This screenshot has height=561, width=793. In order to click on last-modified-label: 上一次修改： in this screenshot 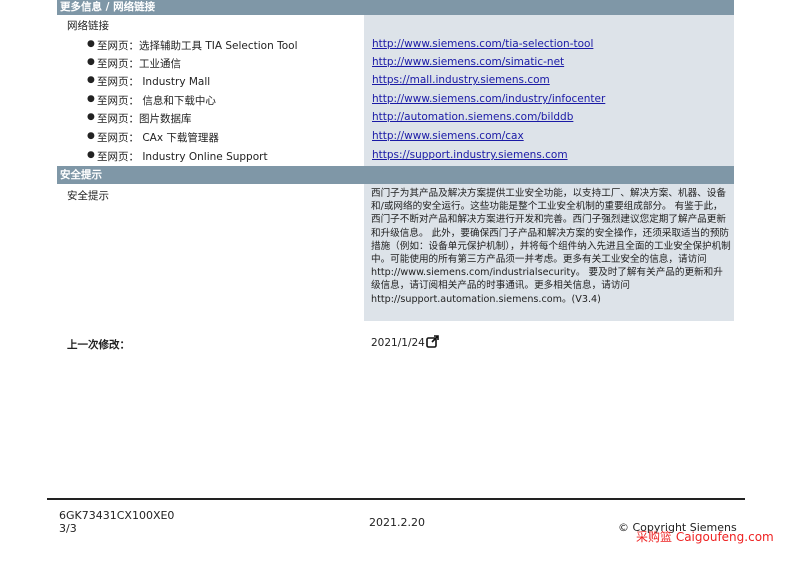, I will do `click(98, 345)`.